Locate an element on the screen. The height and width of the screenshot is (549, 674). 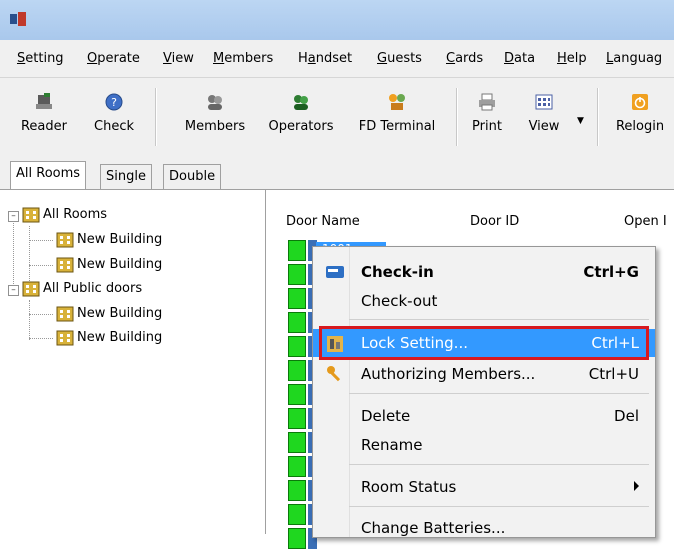
operators-label: Operators is located at coordinates (301, 126).